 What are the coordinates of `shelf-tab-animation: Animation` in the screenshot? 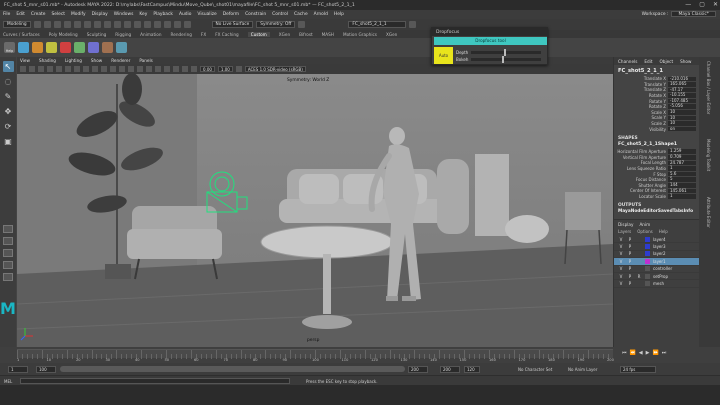 It's located at (150, 34).